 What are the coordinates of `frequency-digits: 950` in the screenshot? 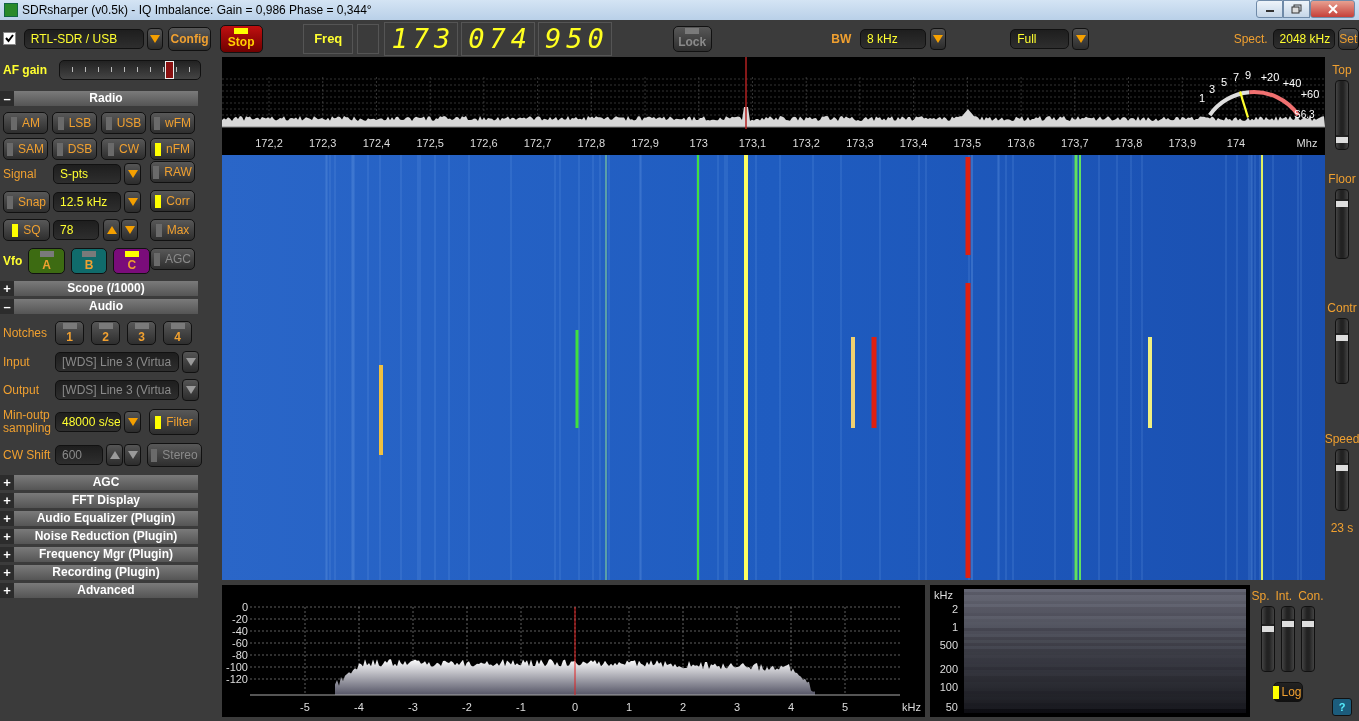 It's located at (575, 38).